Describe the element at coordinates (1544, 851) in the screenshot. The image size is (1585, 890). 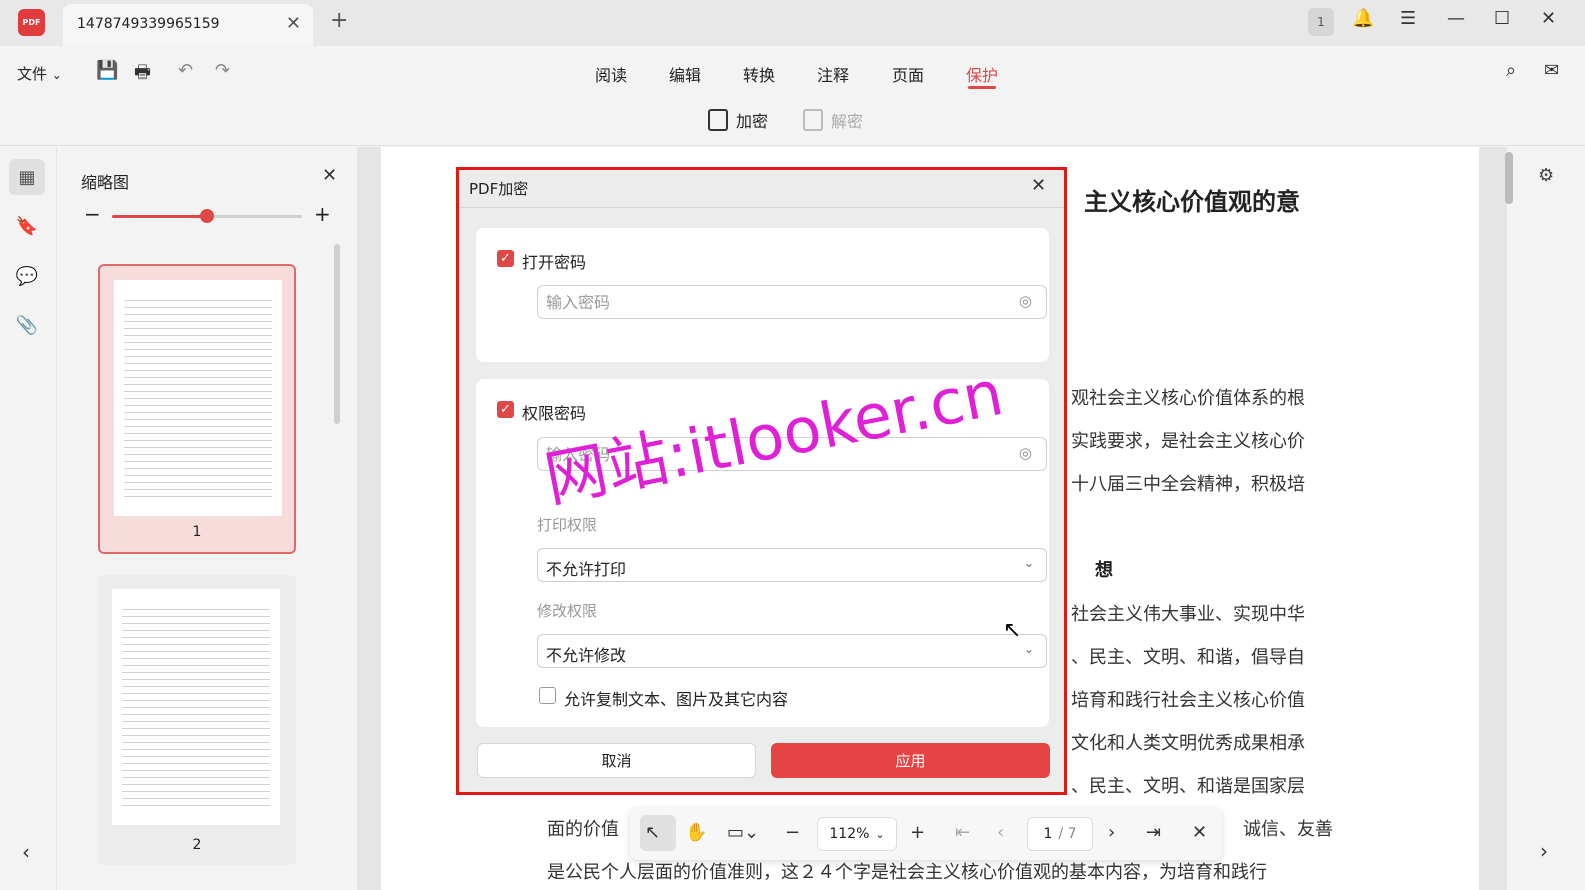
I see `chevron-right-icon: ›` at that location.